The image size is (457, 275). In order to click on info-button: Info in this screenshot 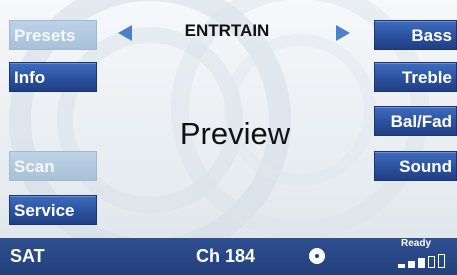, I will do `click(53, 77)`.